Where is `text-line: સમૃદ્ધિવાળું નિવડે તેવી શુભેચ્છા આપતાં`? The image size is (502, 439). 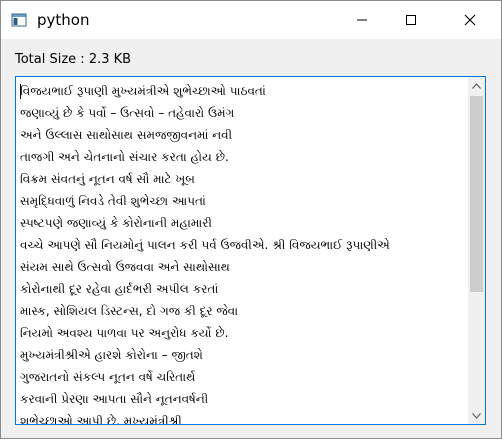
text-line: સમૃદ્ધિવાળું નિવડે તેવી શુભેચ્છા આપતાં is located at coordinates (113, 201).